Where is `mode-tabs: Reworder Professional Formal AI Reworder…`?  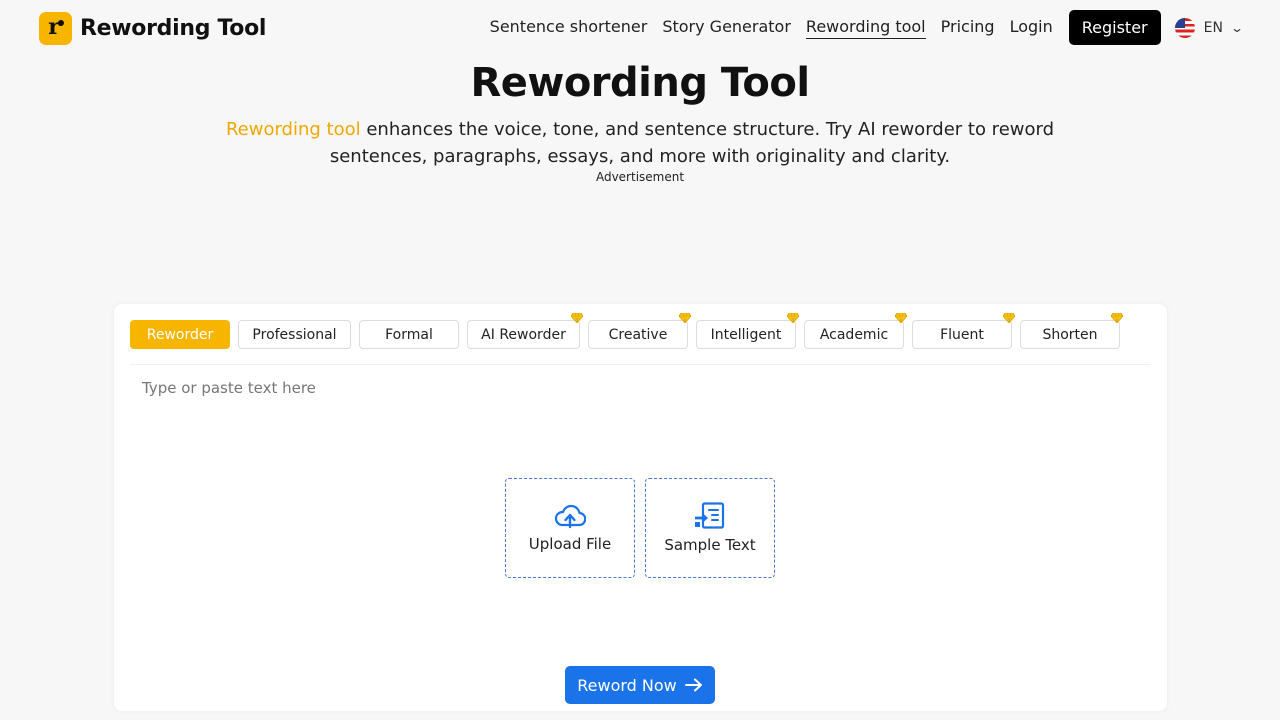
mode-tabs: Reworder Professional Formal AI Reworder… is located at coordinates (626, 331).